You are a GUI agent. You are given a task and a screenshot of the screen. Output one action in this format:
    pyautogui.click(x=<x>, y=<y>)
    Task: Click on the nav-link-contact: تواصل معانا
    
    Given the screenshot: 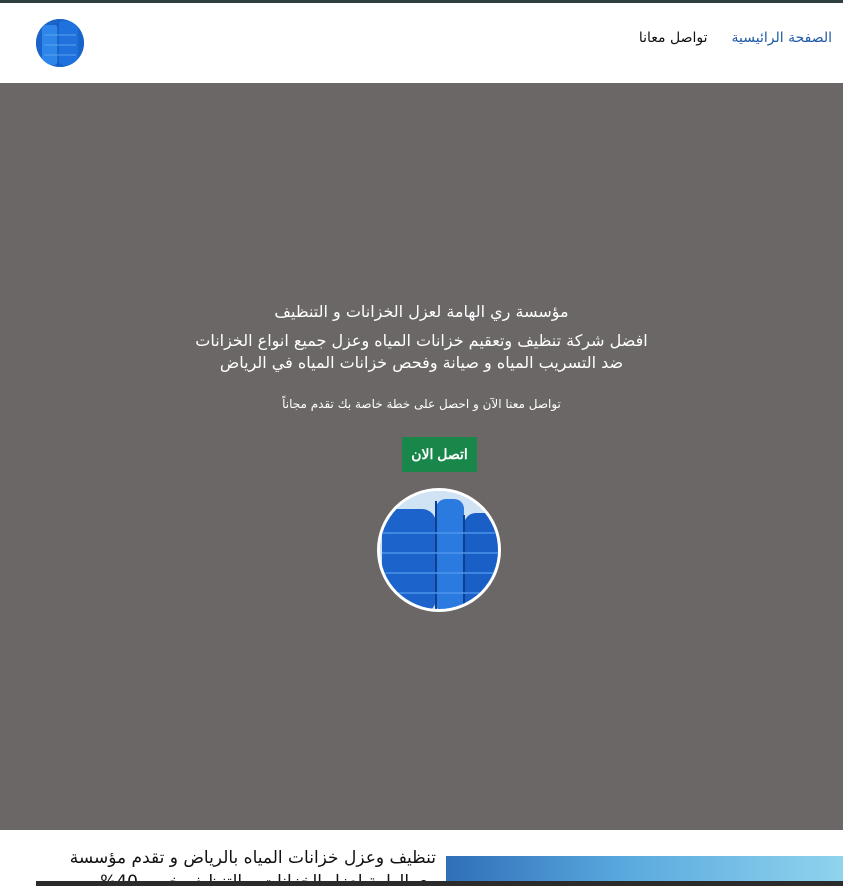 What is the action you would take?
    pyautogui.click(x=673, y=38)
    